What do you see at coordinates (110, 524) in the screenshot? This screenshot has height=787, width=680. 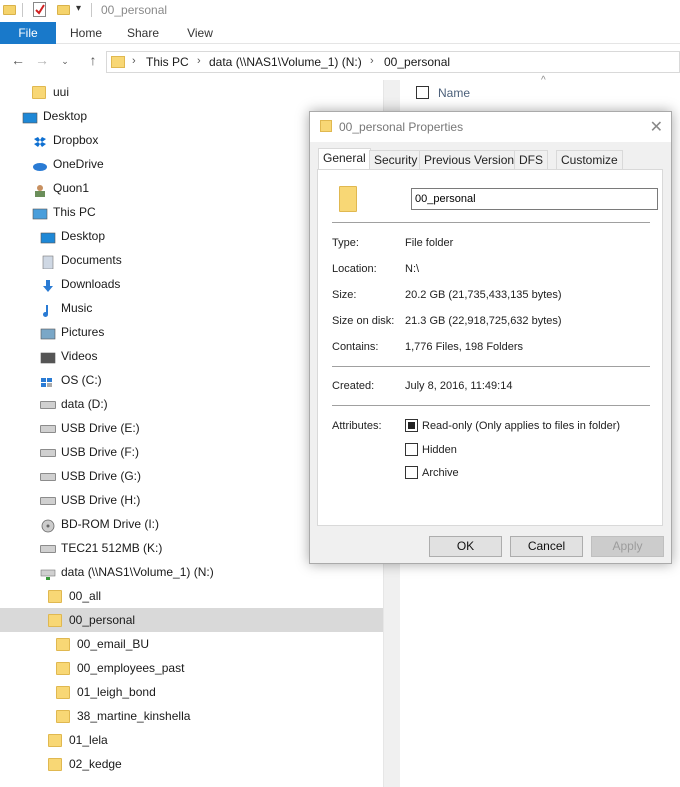 I see `nav-item-label: BD-ROM Drive (I:)` at bounding box center [110, 524].